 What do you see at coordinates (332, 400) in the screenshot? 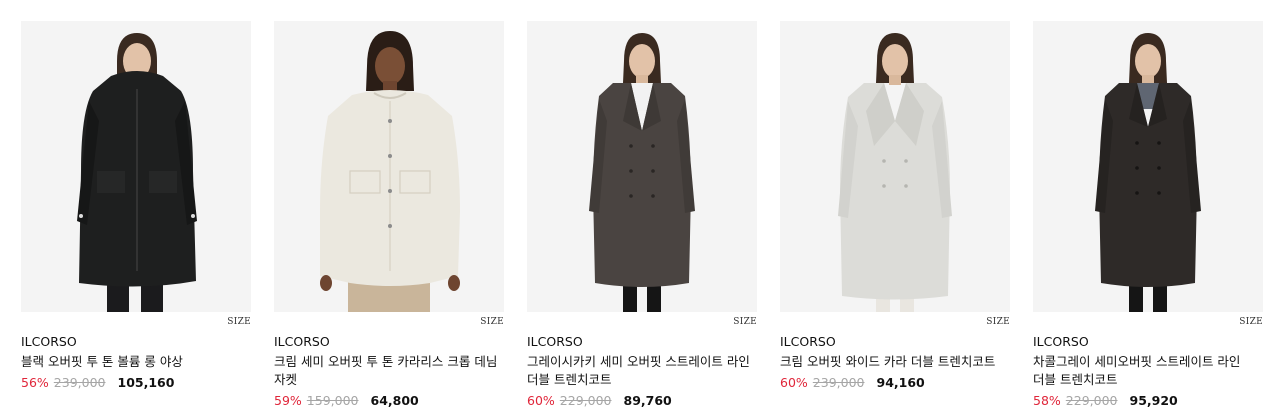
I see `original-price: 159,000` at bounding box center [332, 400].